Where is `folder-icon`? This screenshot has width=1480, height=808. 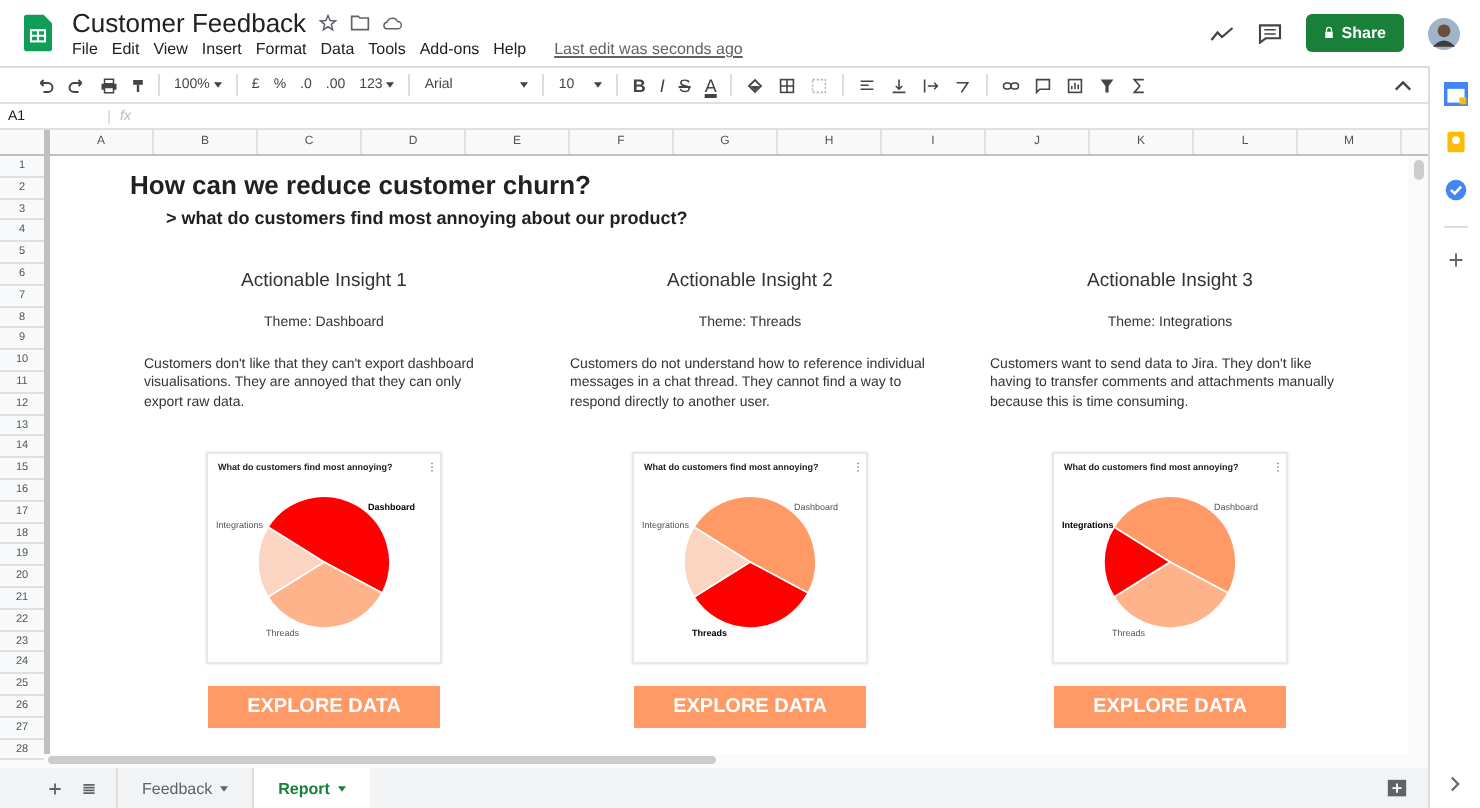 folder-icon is located at coordinates (360, 23).